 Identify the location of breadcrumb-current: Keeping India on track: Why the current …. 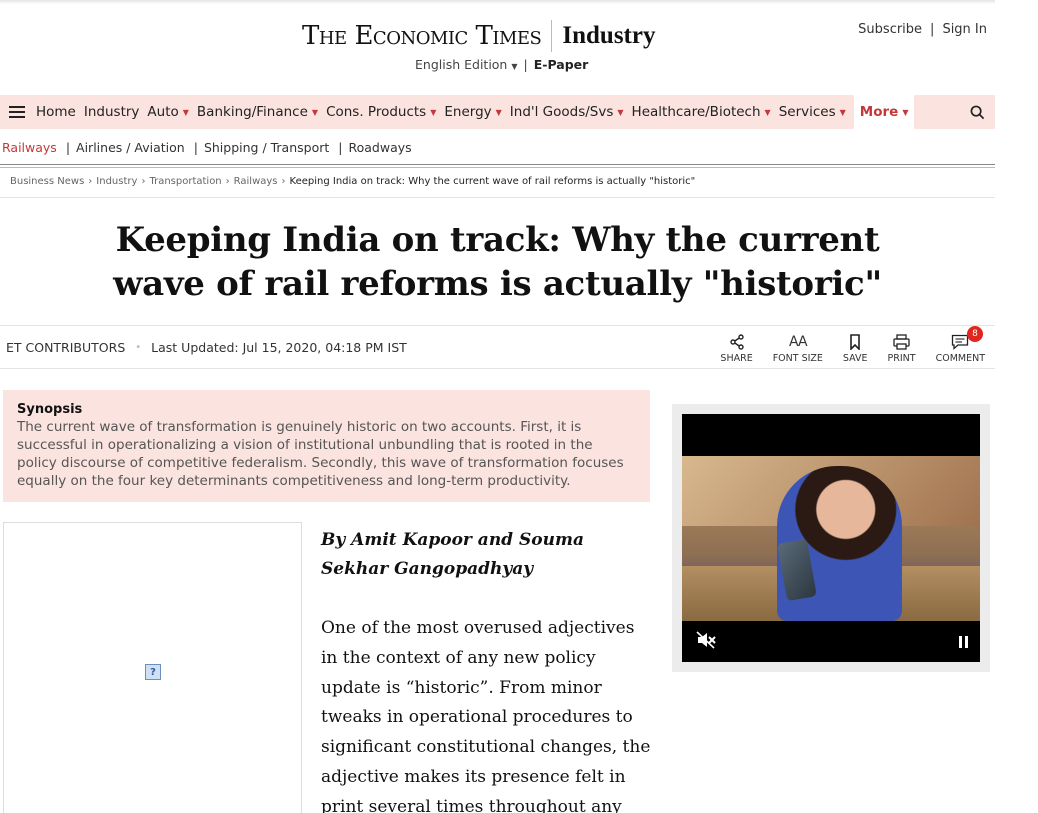
(492, 181).